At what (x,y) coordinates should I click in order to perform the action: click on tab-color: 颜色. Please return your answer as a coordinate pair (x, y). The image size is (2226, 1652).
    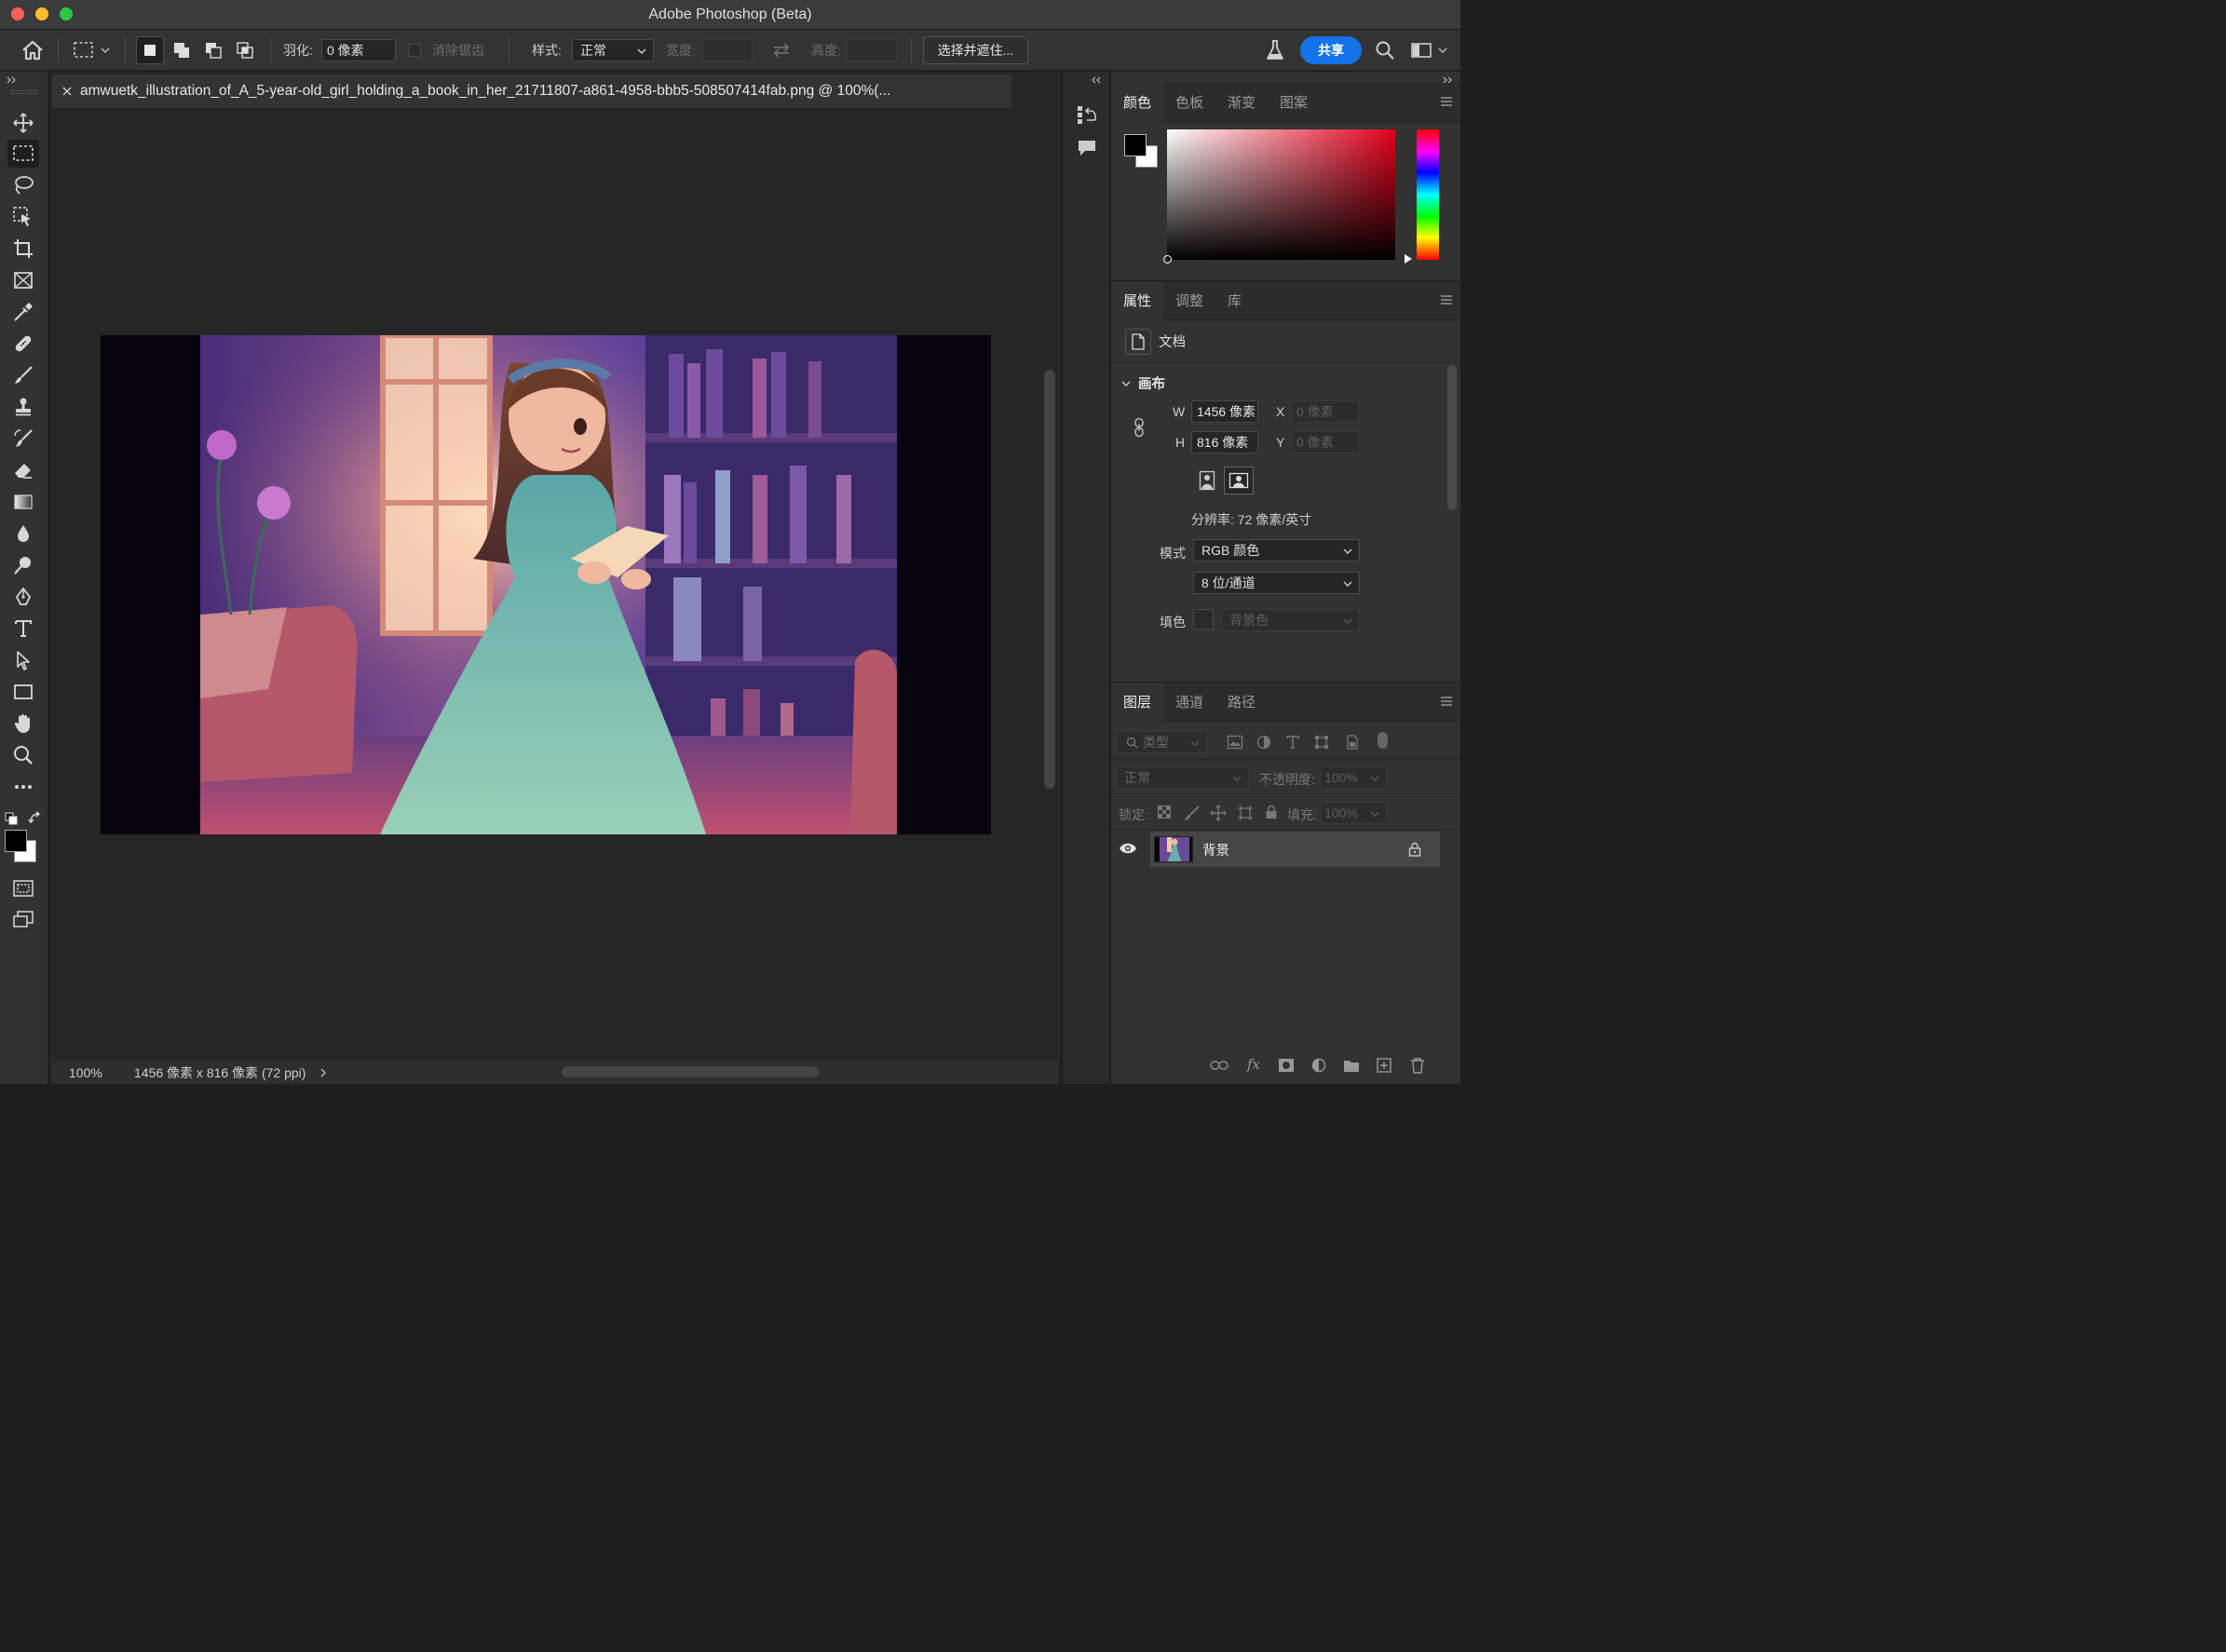
    Looking at the image, I should click on (1137, 102).